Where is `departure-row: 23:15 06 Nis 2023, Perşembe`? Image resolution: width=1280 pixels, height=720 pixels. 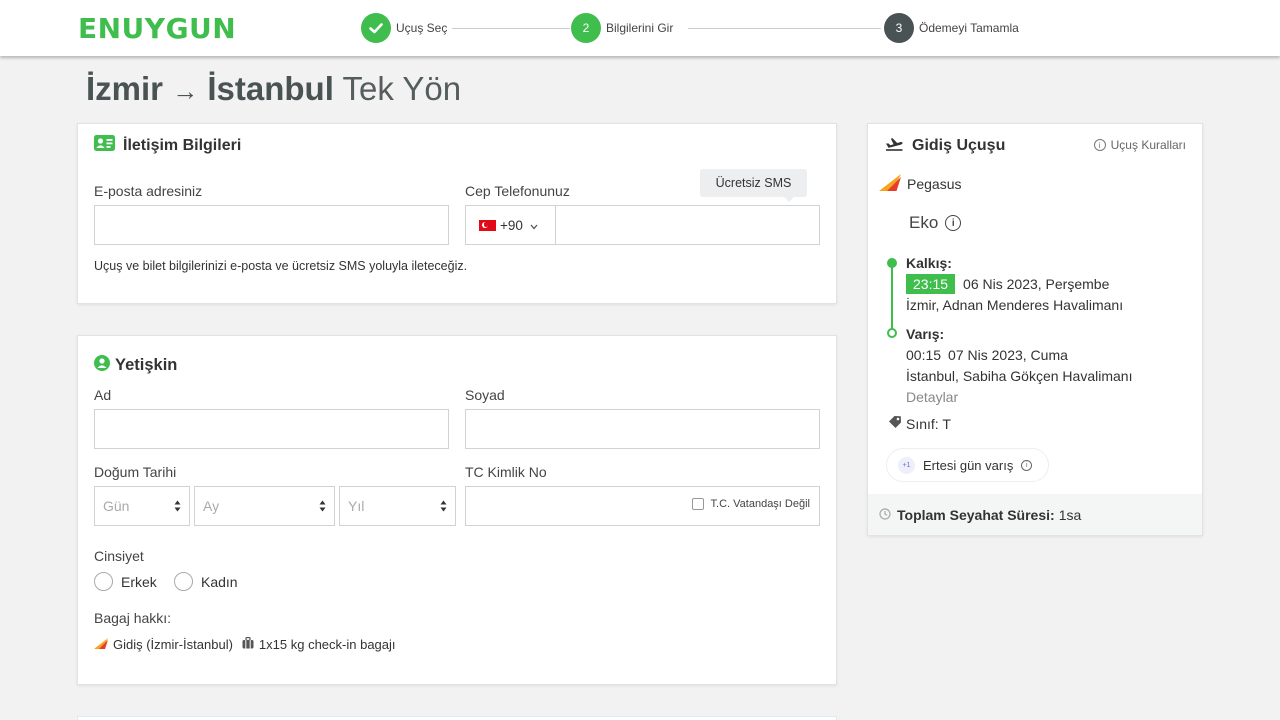
departure-row: 23:15 06 Nis 2023, Perşembe is located at coordinates (1007, 284).